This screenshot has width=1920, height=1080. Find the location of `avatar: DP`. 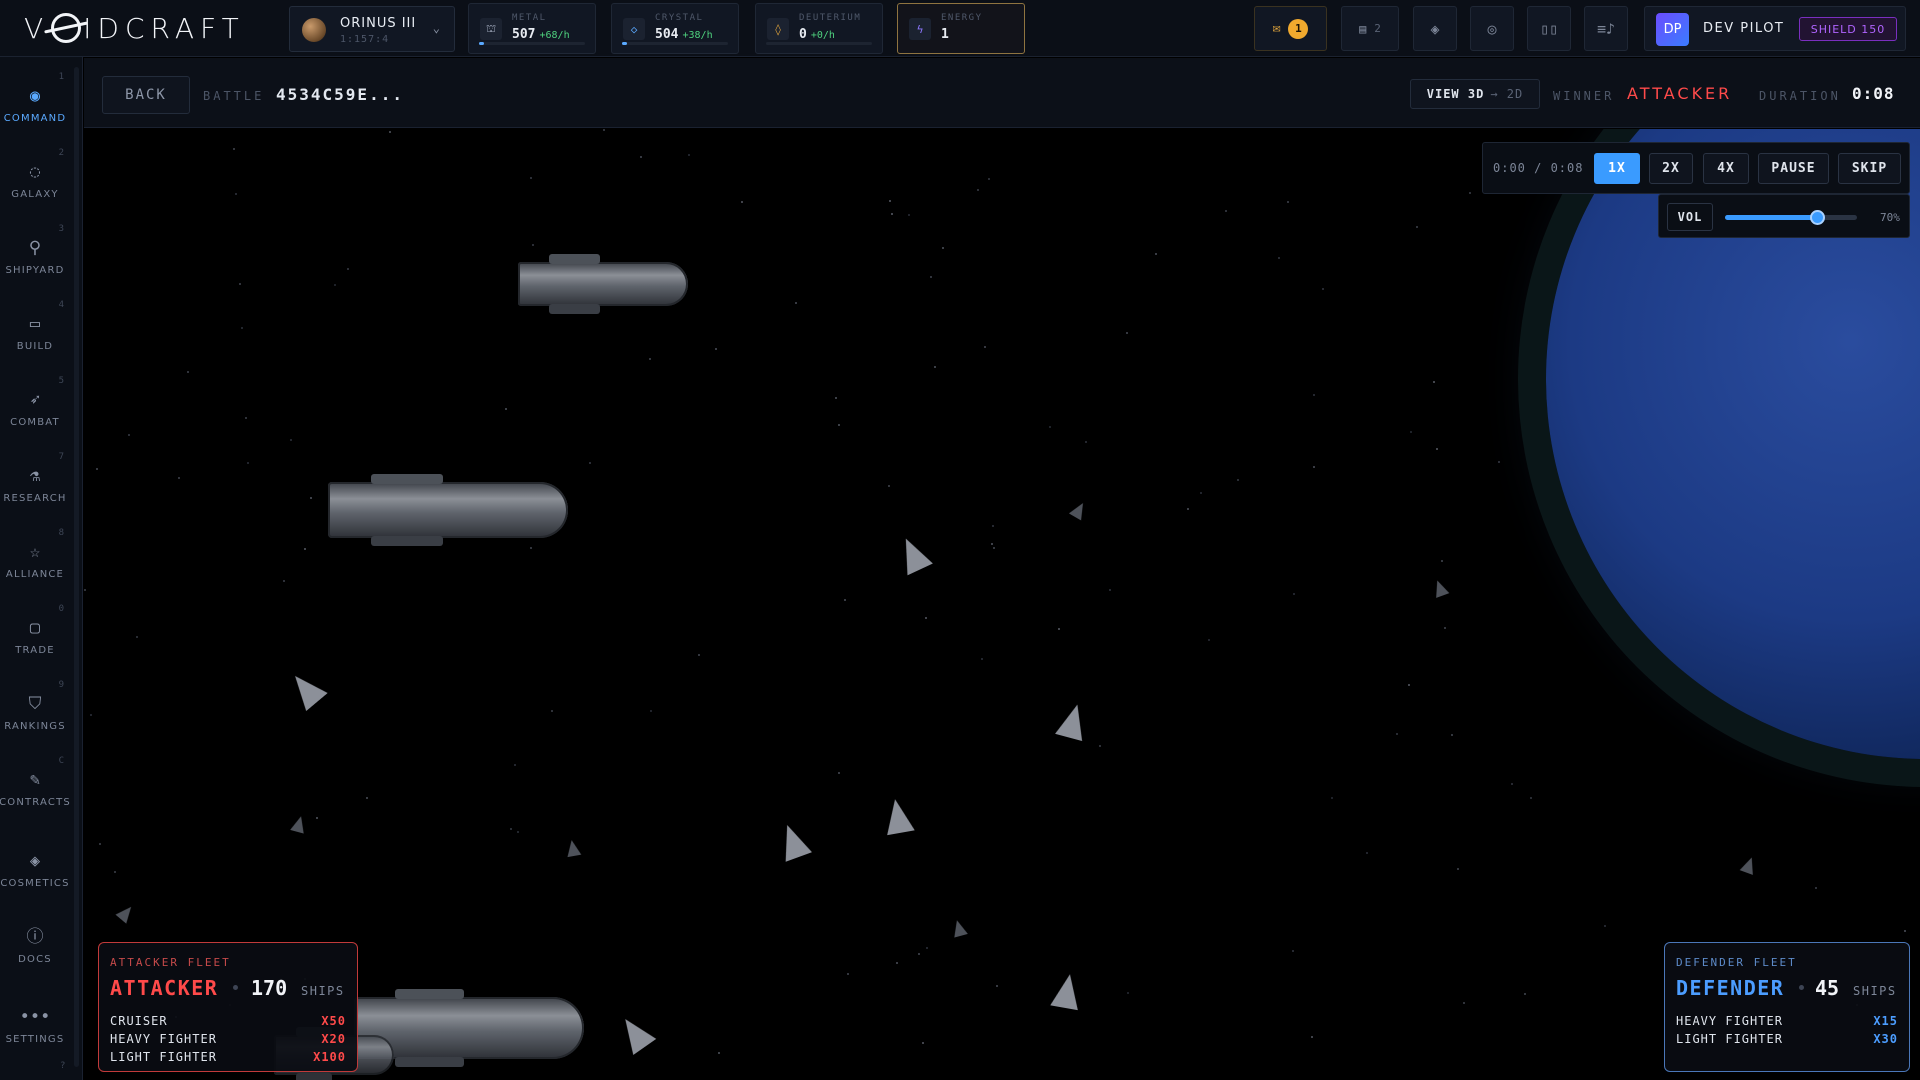

avatar: DP is located at coordinates (1672, 29).